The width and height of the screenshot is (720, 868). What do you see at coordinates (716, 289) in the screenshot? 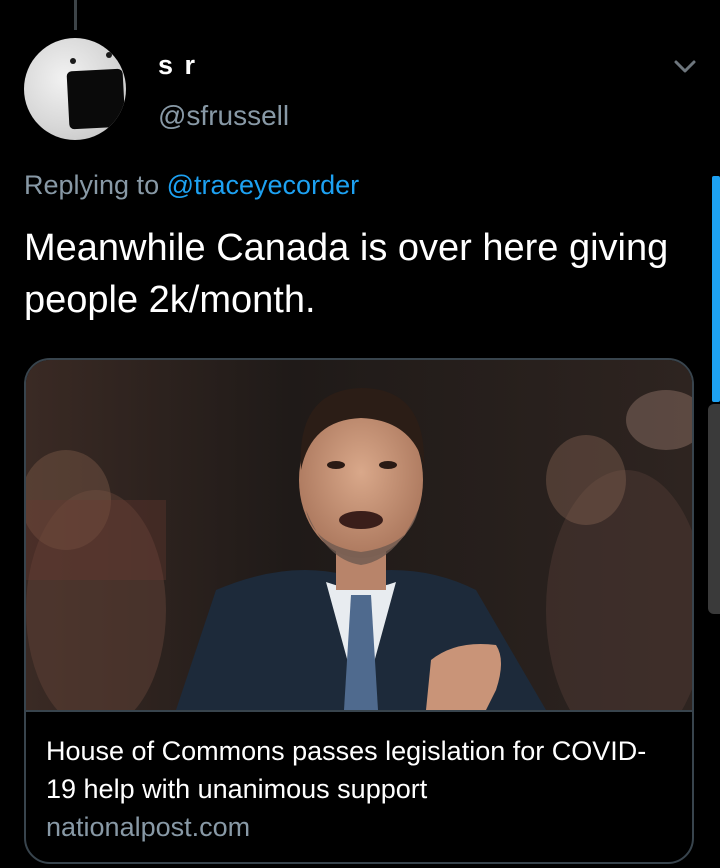
I see `scroll-indicator` at bounding box center [716, 289].